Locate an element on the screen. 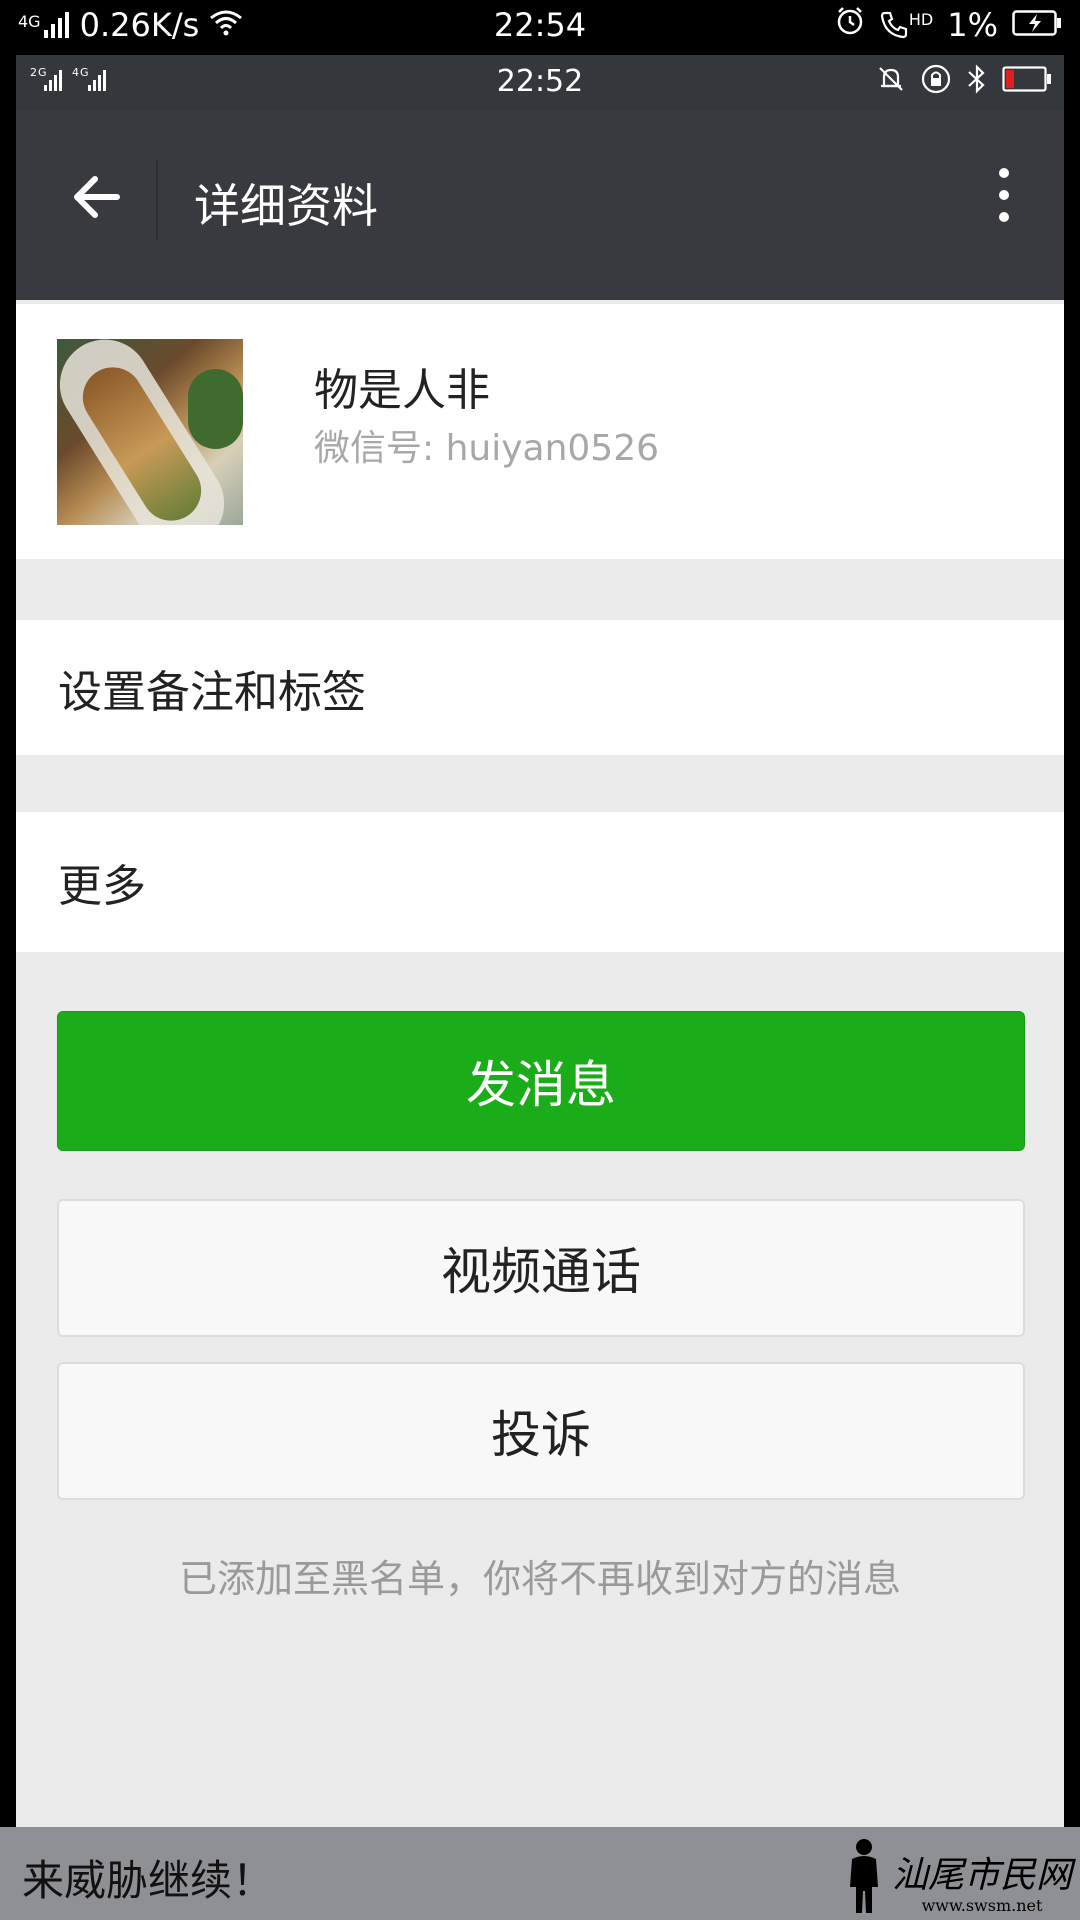 This screenshot has width=1080, height=1920. person-silhouette-icon is located at coordinates (863, 1876).